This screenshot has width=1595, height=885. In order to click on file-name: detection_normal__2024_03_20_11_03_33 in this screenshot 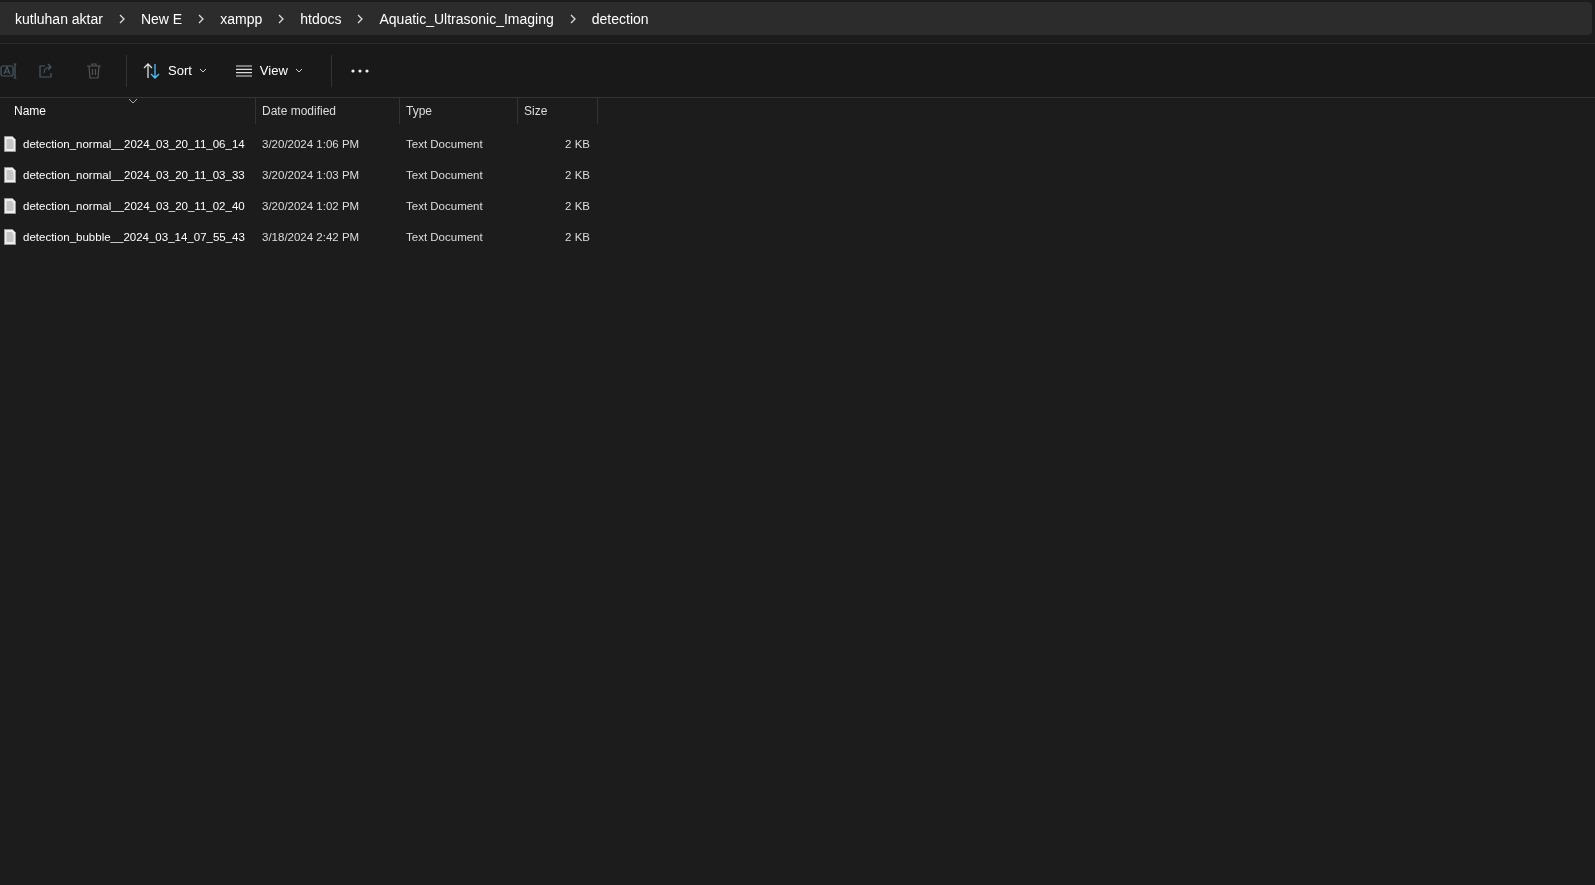, I will do `click(134, 174)`.